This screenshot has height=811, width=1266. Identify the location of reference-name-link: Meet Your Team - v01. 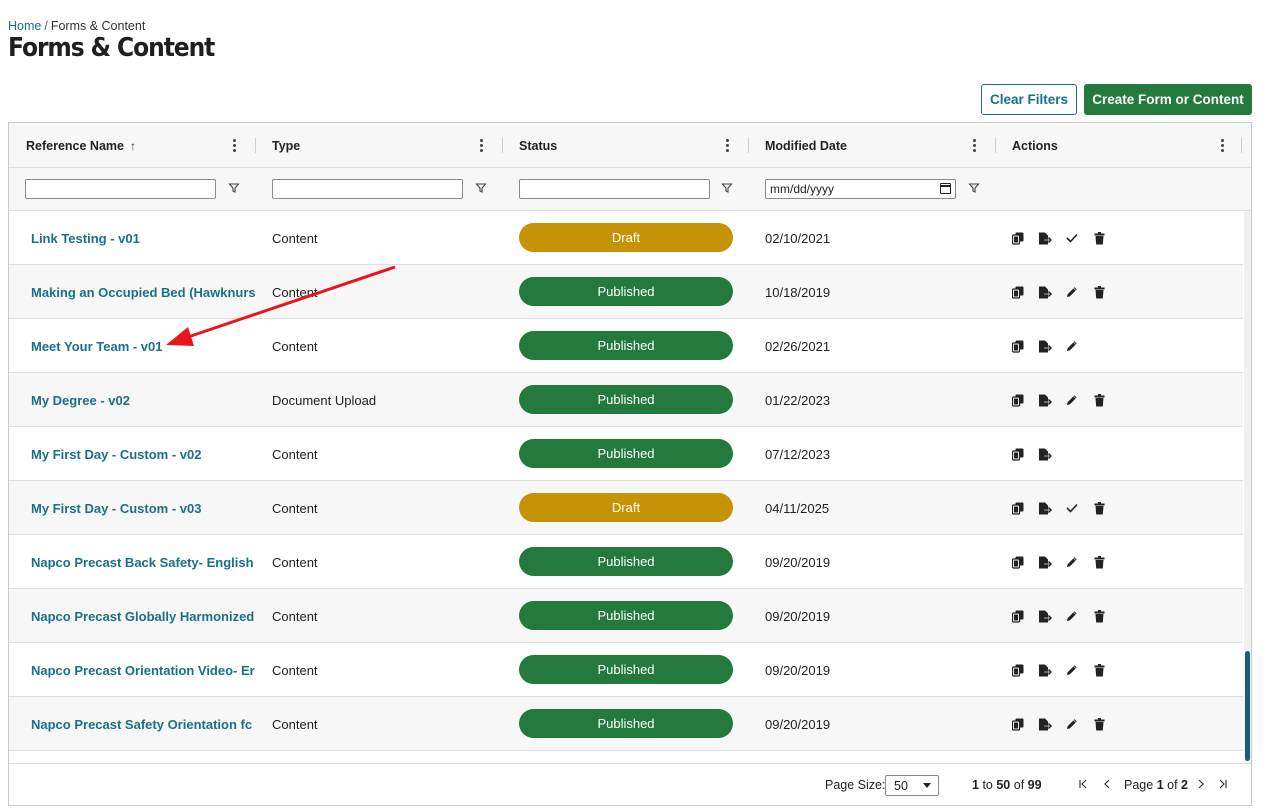
(143, 346).